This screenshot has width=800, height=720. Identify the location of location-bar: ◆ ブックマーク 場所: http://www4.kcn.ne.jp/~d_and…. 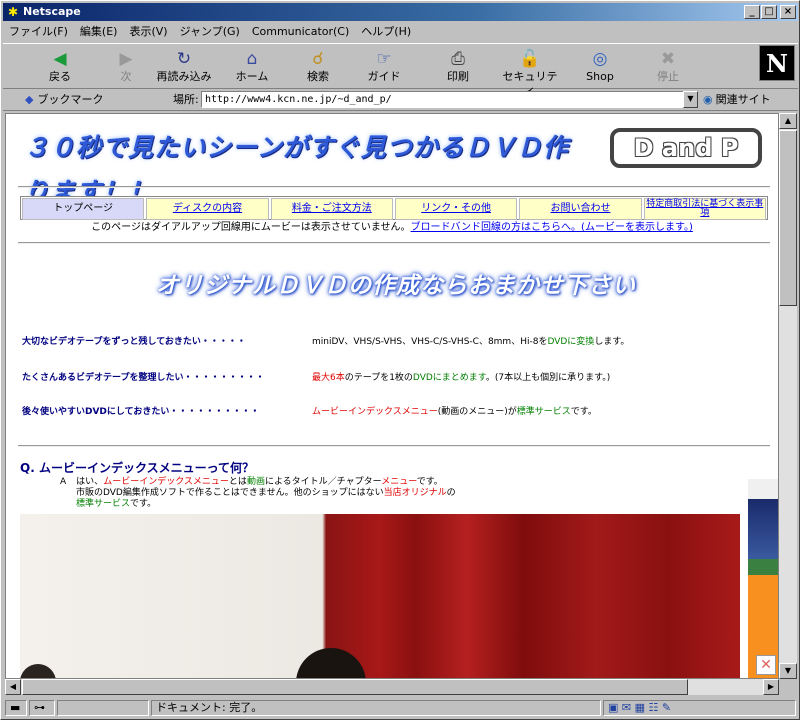
(400, 100).